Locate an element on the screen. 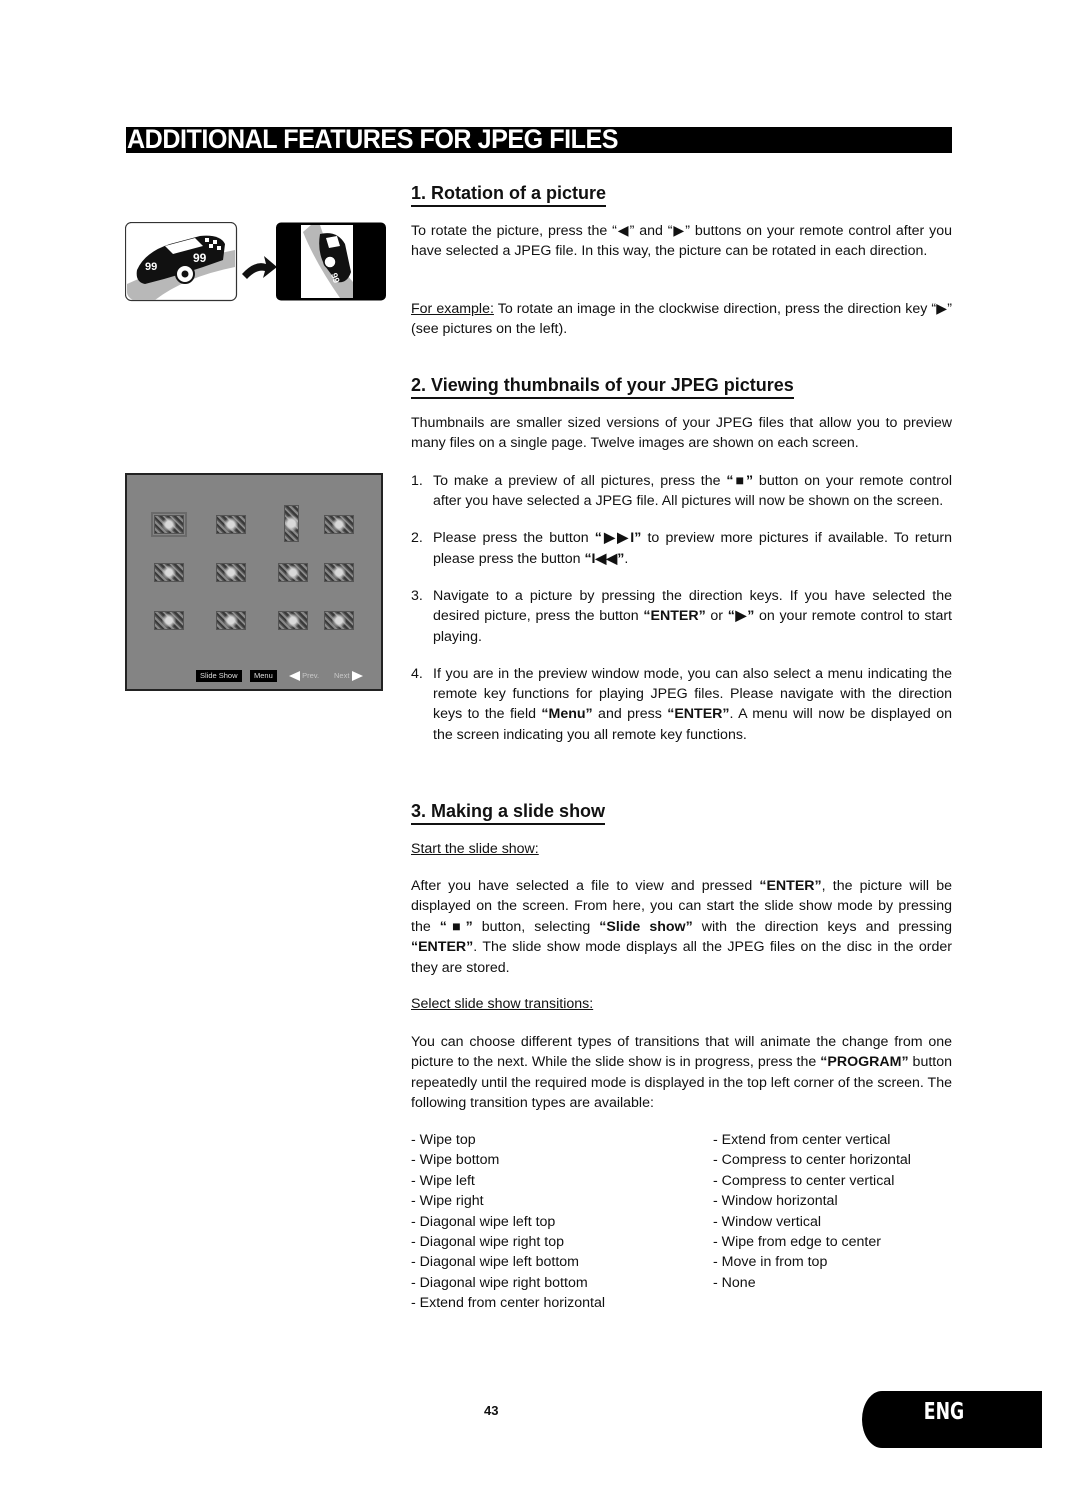  thumbnail-preview-screen: Slide Show Menu Prev. Next is located at coordinates (254, 582).